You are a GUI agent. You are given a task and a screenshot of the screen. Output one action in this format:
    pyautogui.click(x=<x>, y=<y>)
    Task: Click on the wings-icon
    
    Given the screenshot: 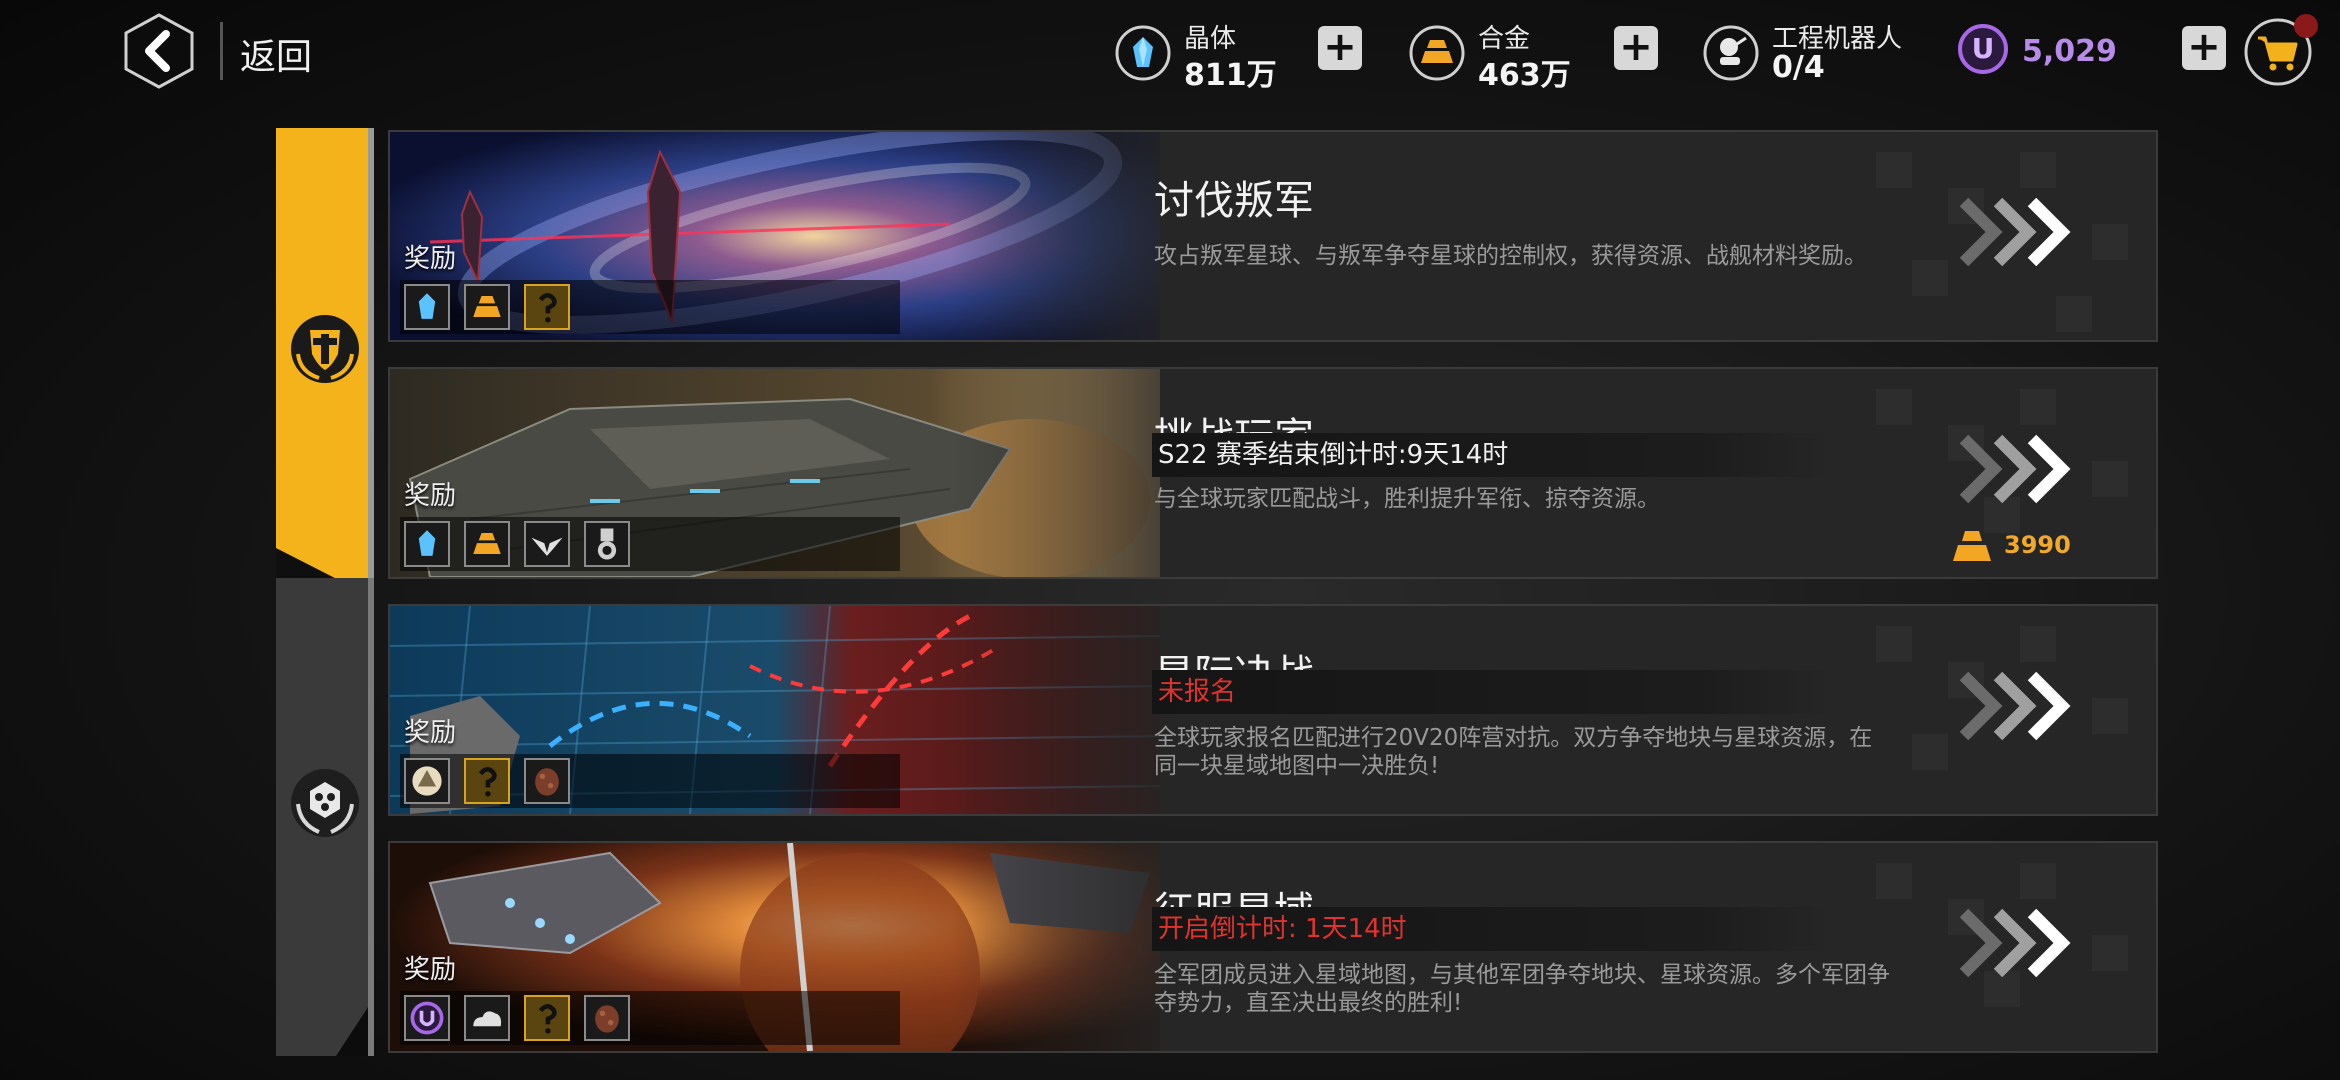 What is the action you would take?
    pyautogui.click(x=547, y=544)
    